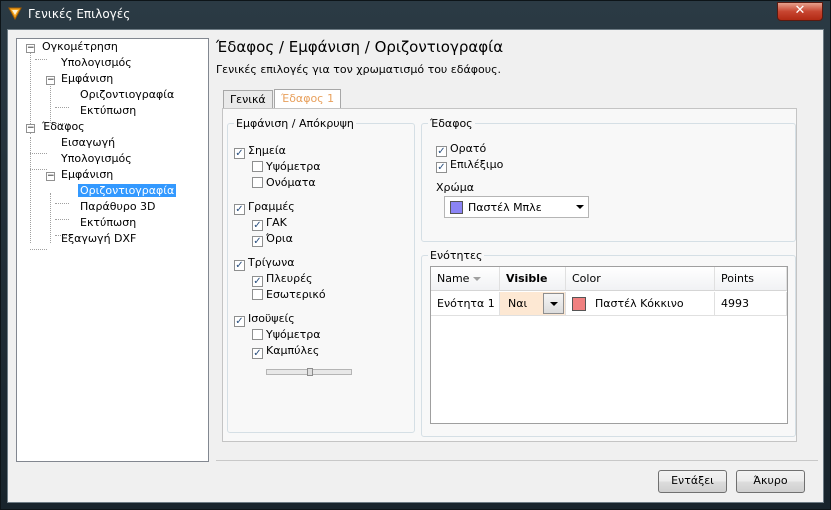  I want to click on close-button: ✕, so click(800, 11).